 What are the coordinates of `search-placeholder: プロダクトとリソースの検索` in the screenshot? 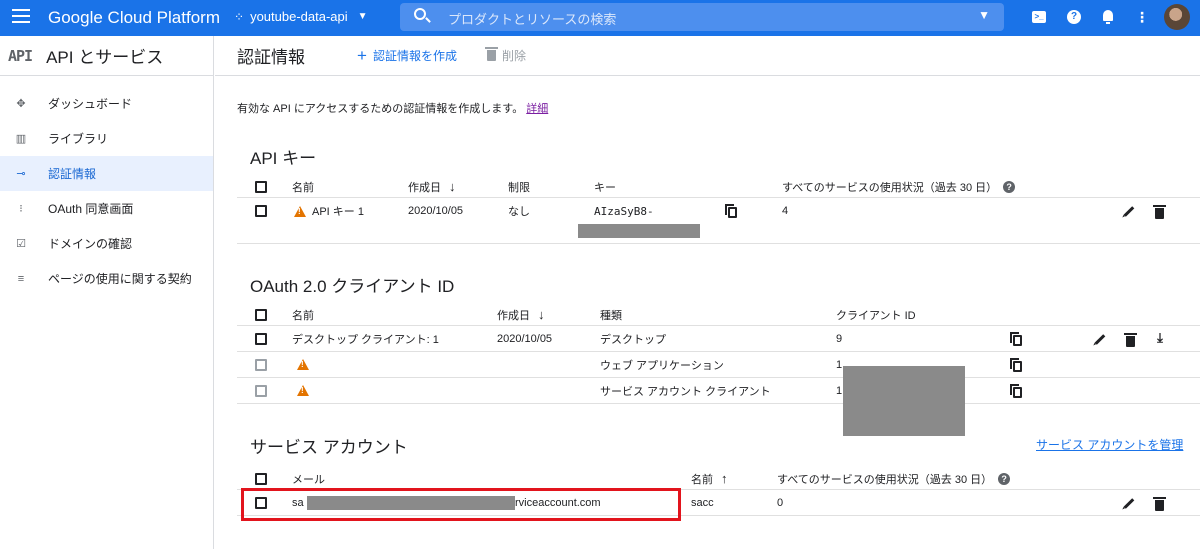 It's located at (532, 19).